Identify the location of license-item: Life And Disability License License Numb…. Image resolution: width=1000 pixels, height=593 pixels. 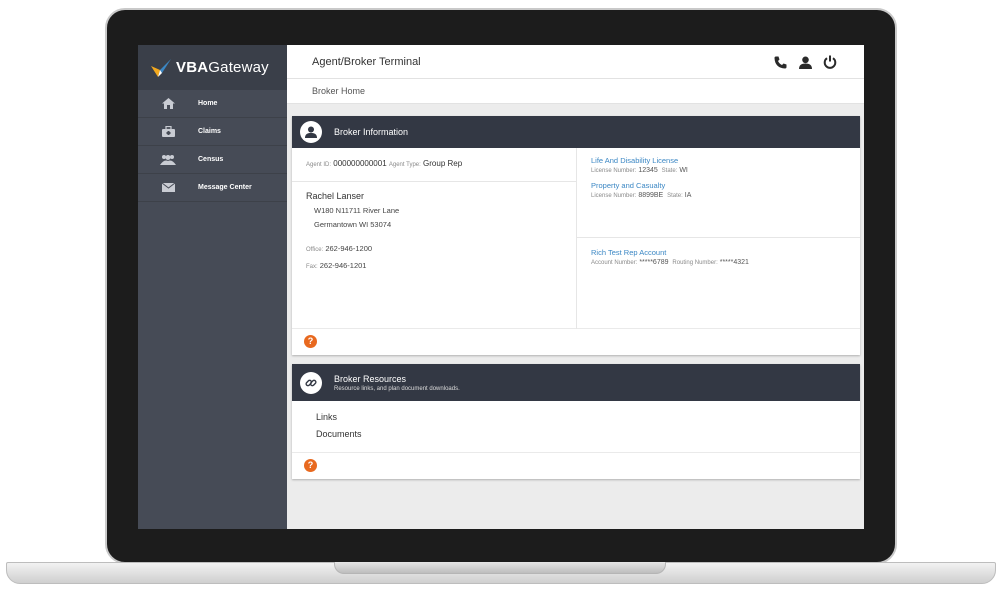
(718, 161).